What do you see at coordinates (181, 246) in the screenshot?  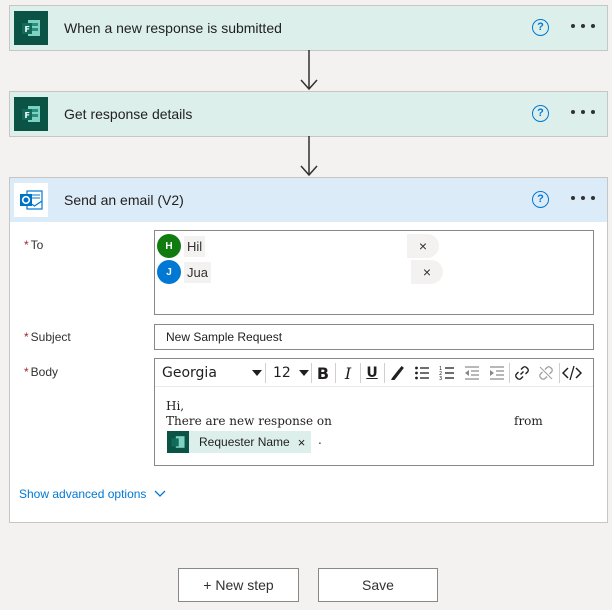 I see `recipient-token: H Hil` at bounding box center [181, 246].